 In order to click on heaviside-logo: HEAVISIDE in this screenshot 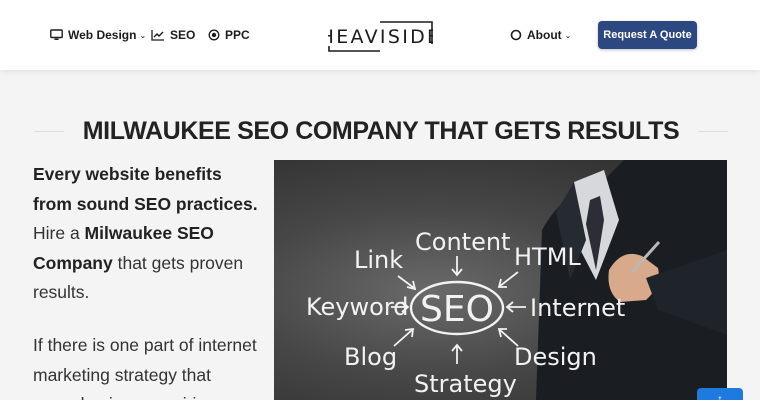, I will do `click(380, 35)`.